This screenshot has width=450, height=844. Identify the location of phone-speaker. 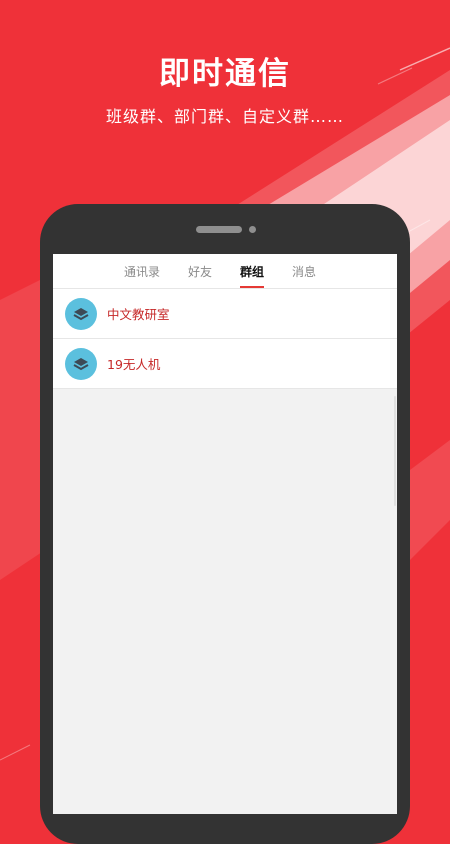
(219, 229).